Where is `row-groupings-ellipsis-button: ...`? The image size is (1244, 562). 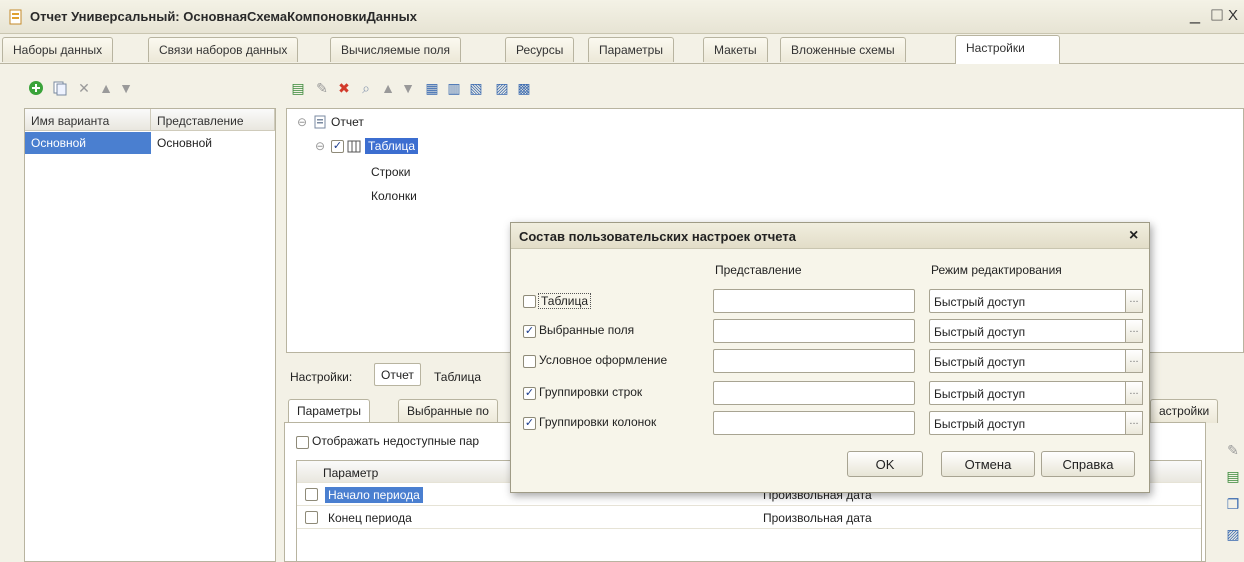
row-groupings-ellipsis-button: ... is located at coordinates (1134, 393).